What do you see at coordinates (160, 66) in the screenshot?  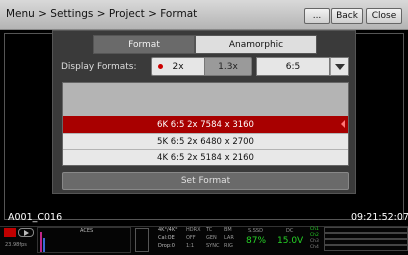 I see `selected-dot-icon` at bounding box center [160, 66].